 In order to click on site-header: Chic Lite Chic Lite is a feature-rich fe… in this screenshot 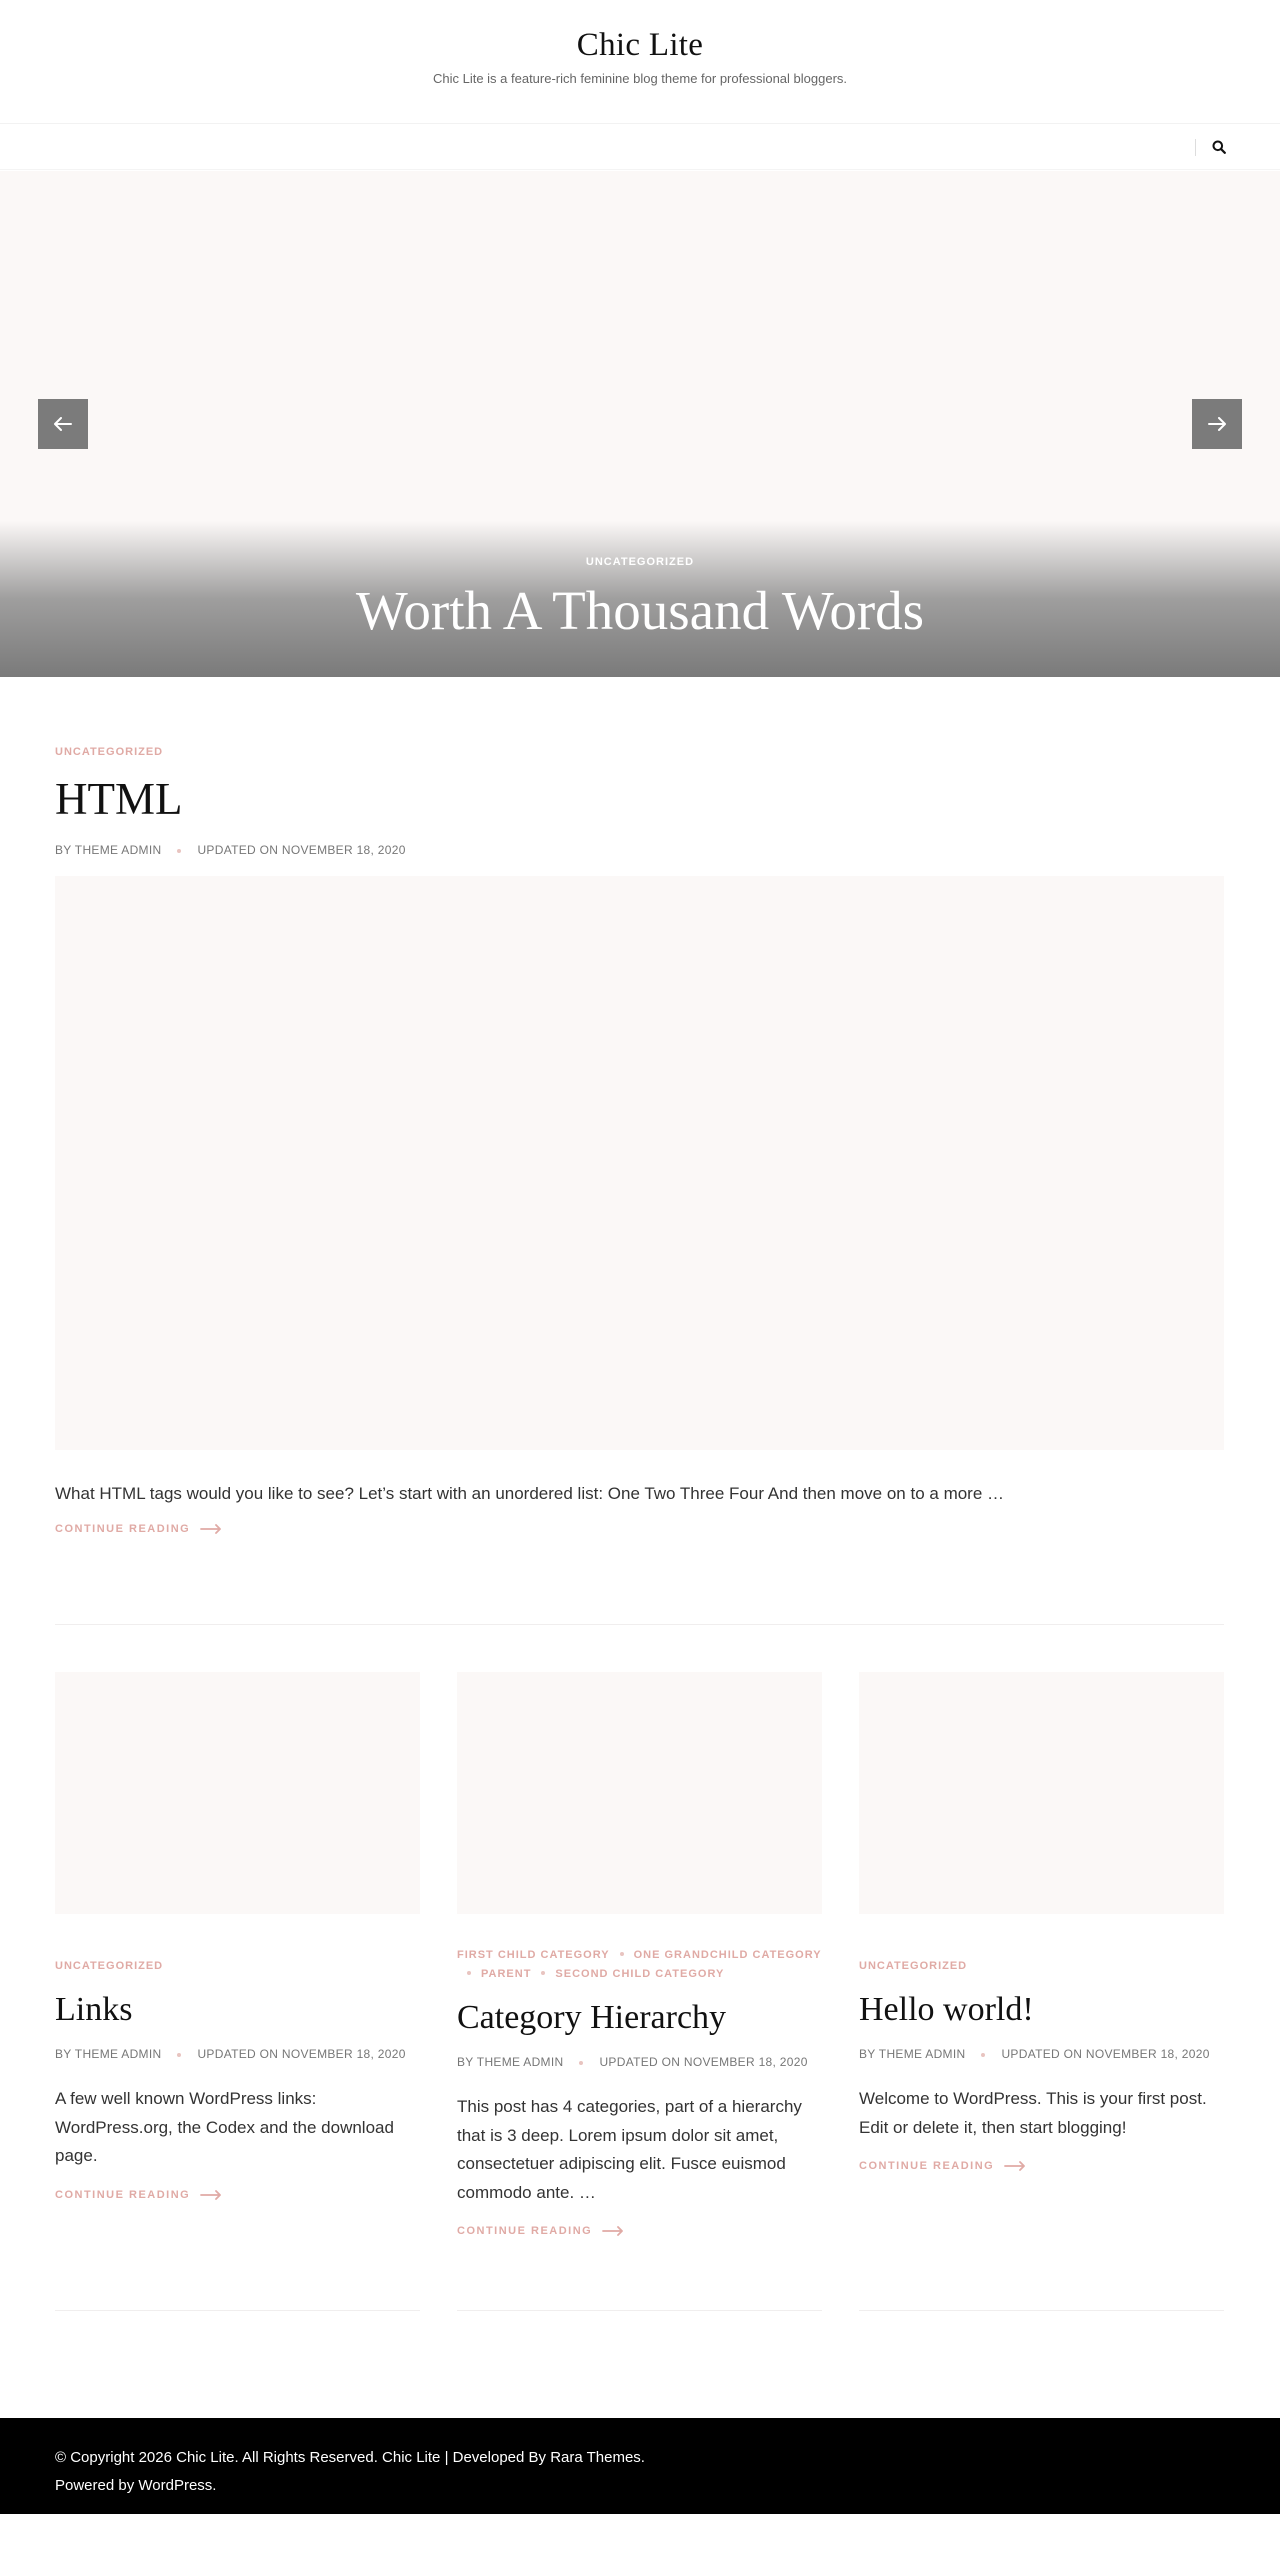, I will do `click(640, 62)`.